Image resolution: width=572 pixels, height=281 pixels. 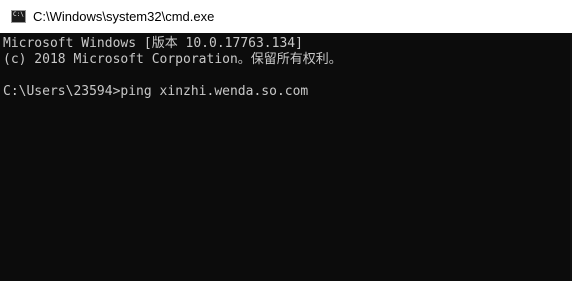 What do you see at coordinates (62, 91) in the screenshot?
I see `console-prompt: C:\Users\23594>` at bounding box center [62, 91].